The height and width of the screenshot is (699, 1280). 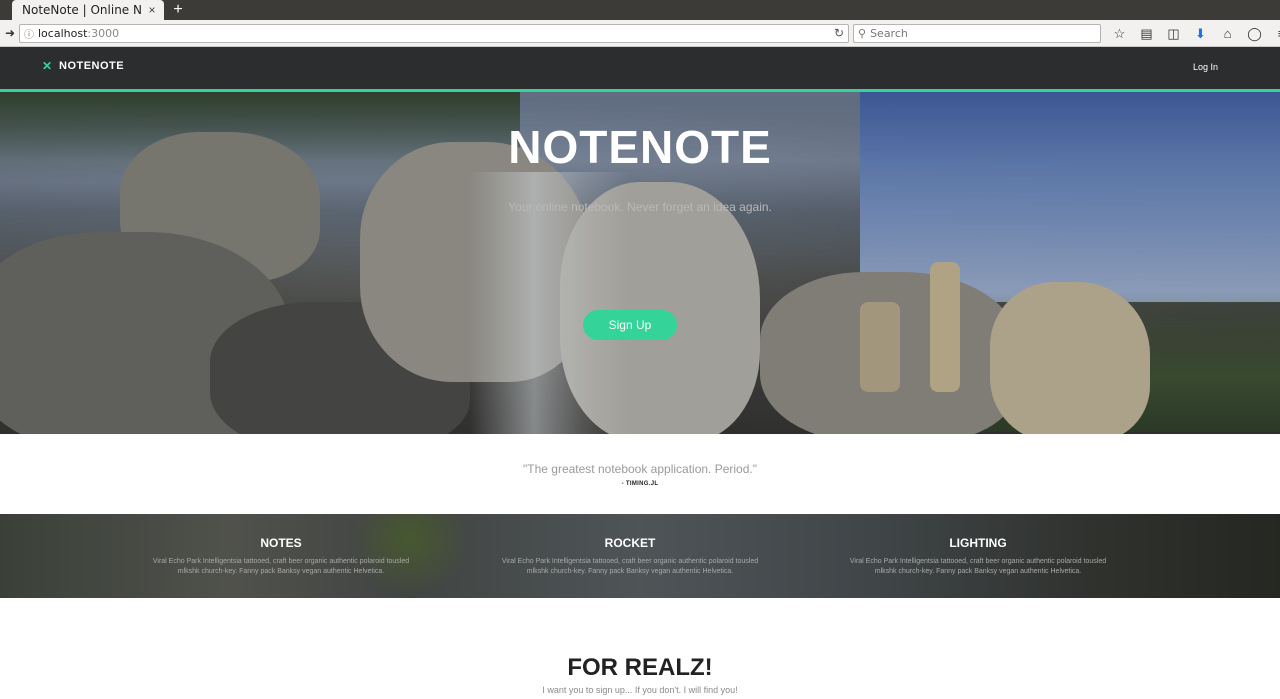 I want to click on info-icon: ⓘ, so click(x=29, y=33).